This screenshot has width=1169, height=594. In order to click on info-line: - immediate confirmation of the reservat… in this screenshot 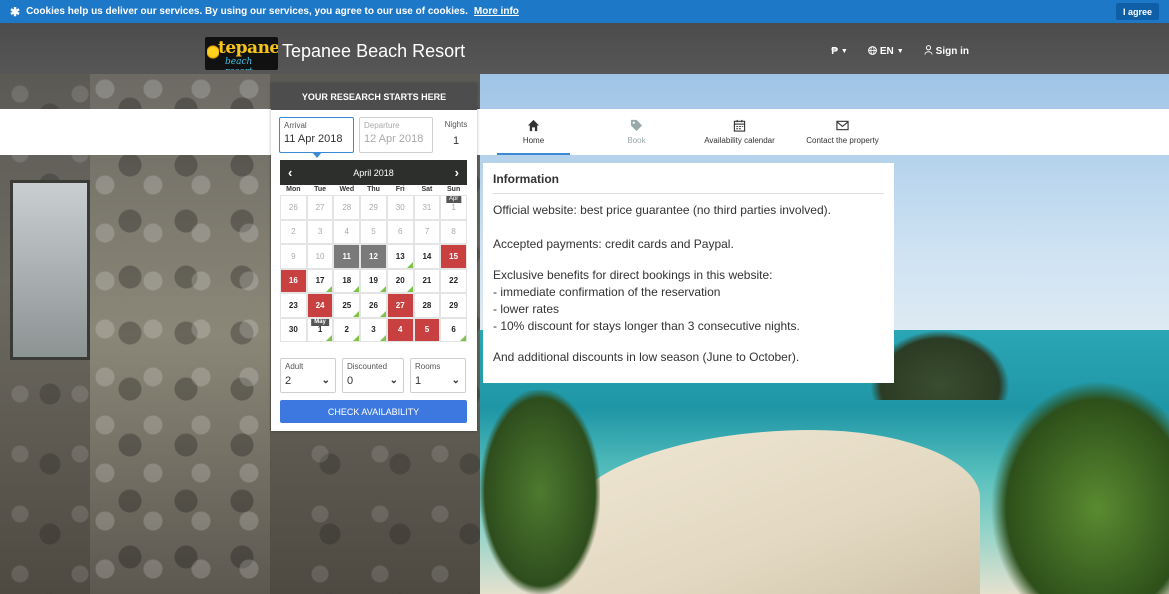, I will do `click(607, 292)`.